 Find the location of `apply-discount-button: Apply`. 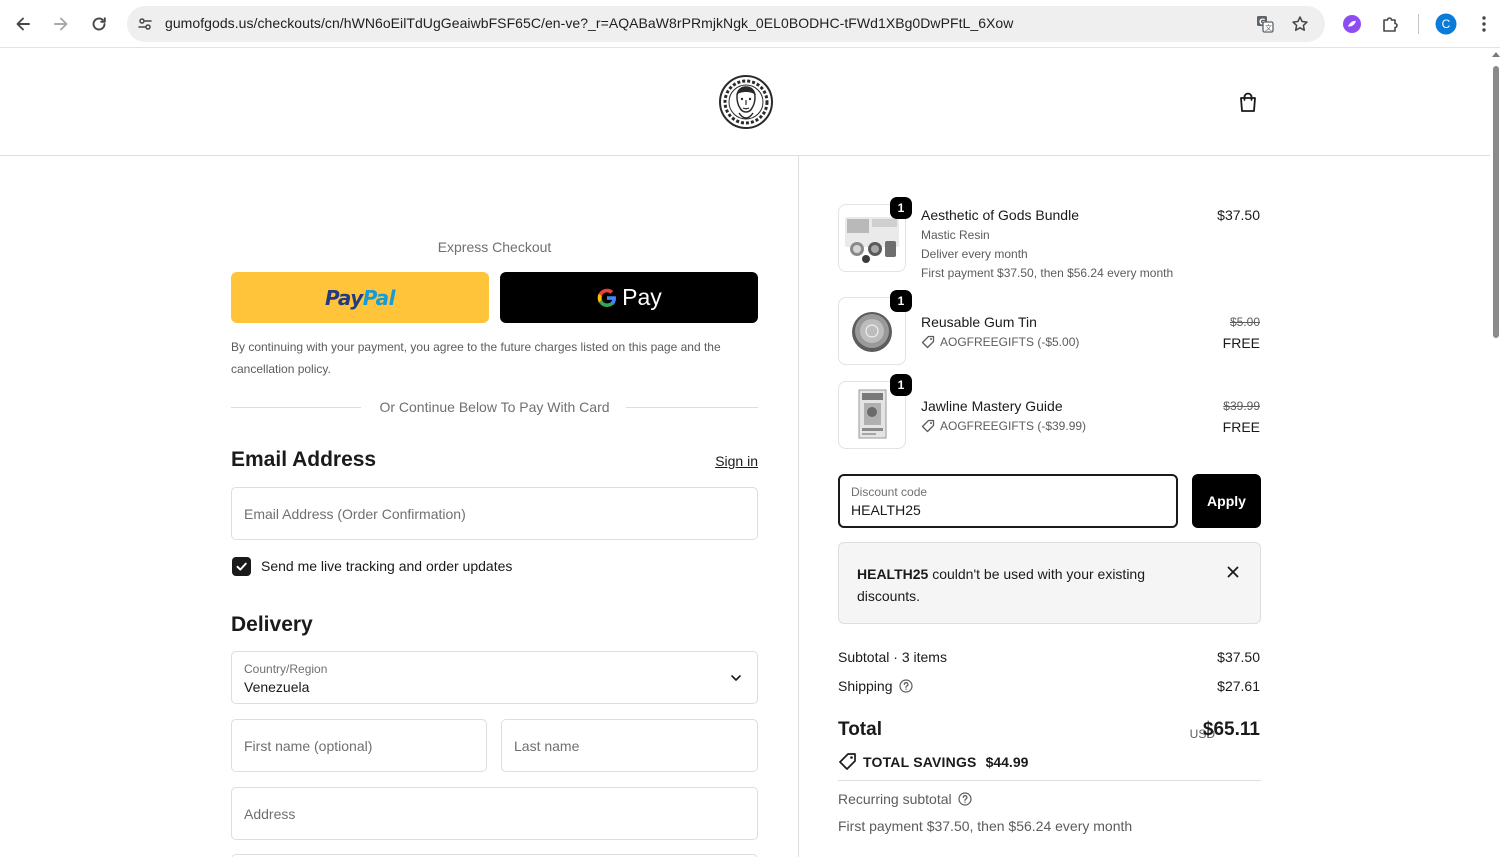

apply-discount-button: Apply is located at coordinates (1226, 501).